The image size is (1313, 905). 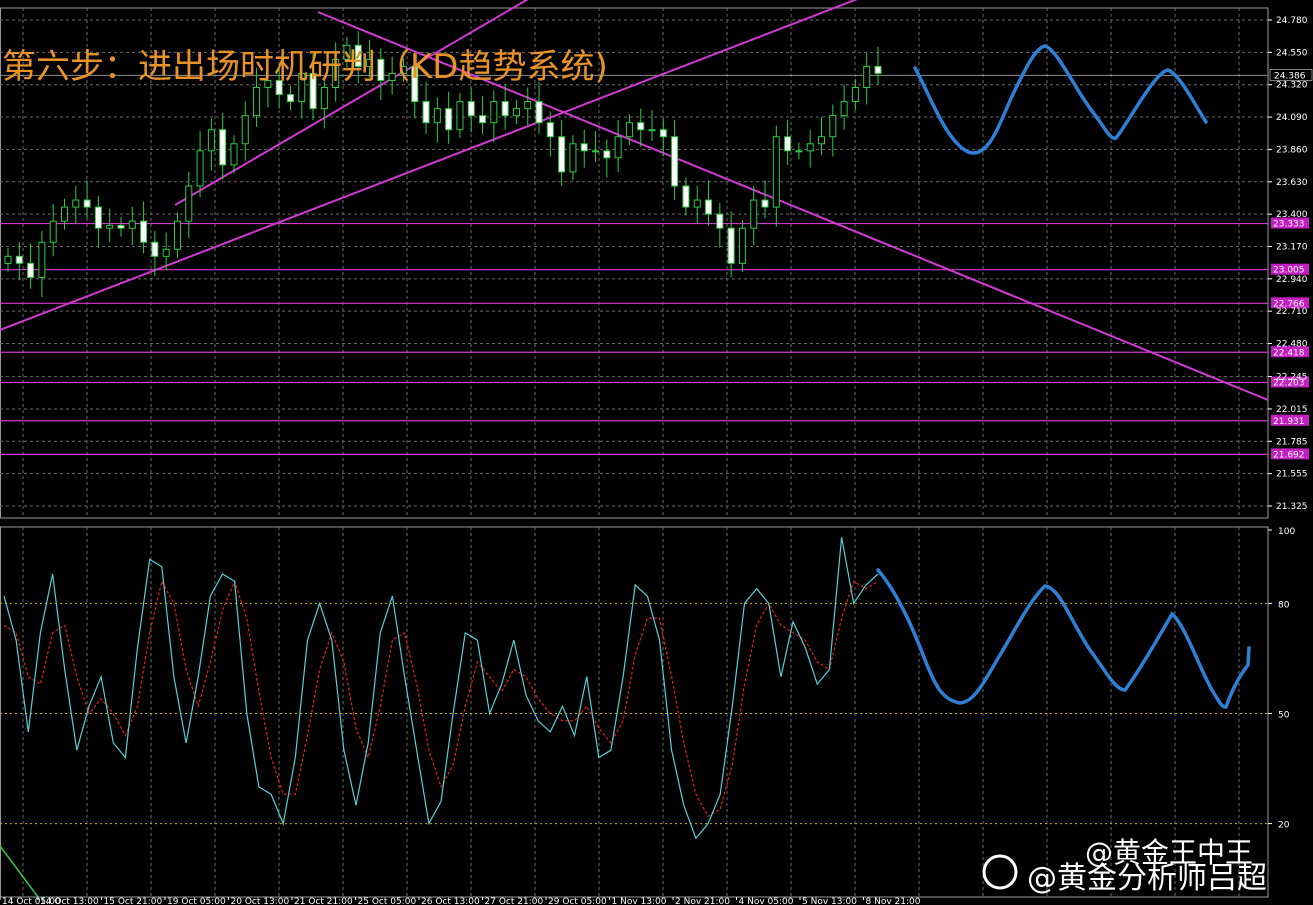 I want to click on current-price-label: 24.386, so click(x=1290, y=76).